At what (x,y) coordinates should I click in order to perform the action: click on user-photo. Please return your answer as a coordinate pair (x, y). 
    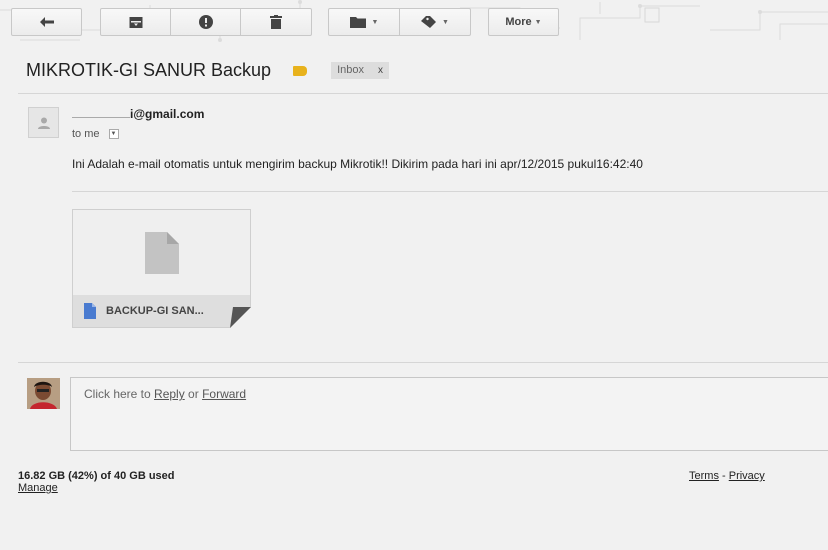
    Looking at the image, I should click on (43, 393).